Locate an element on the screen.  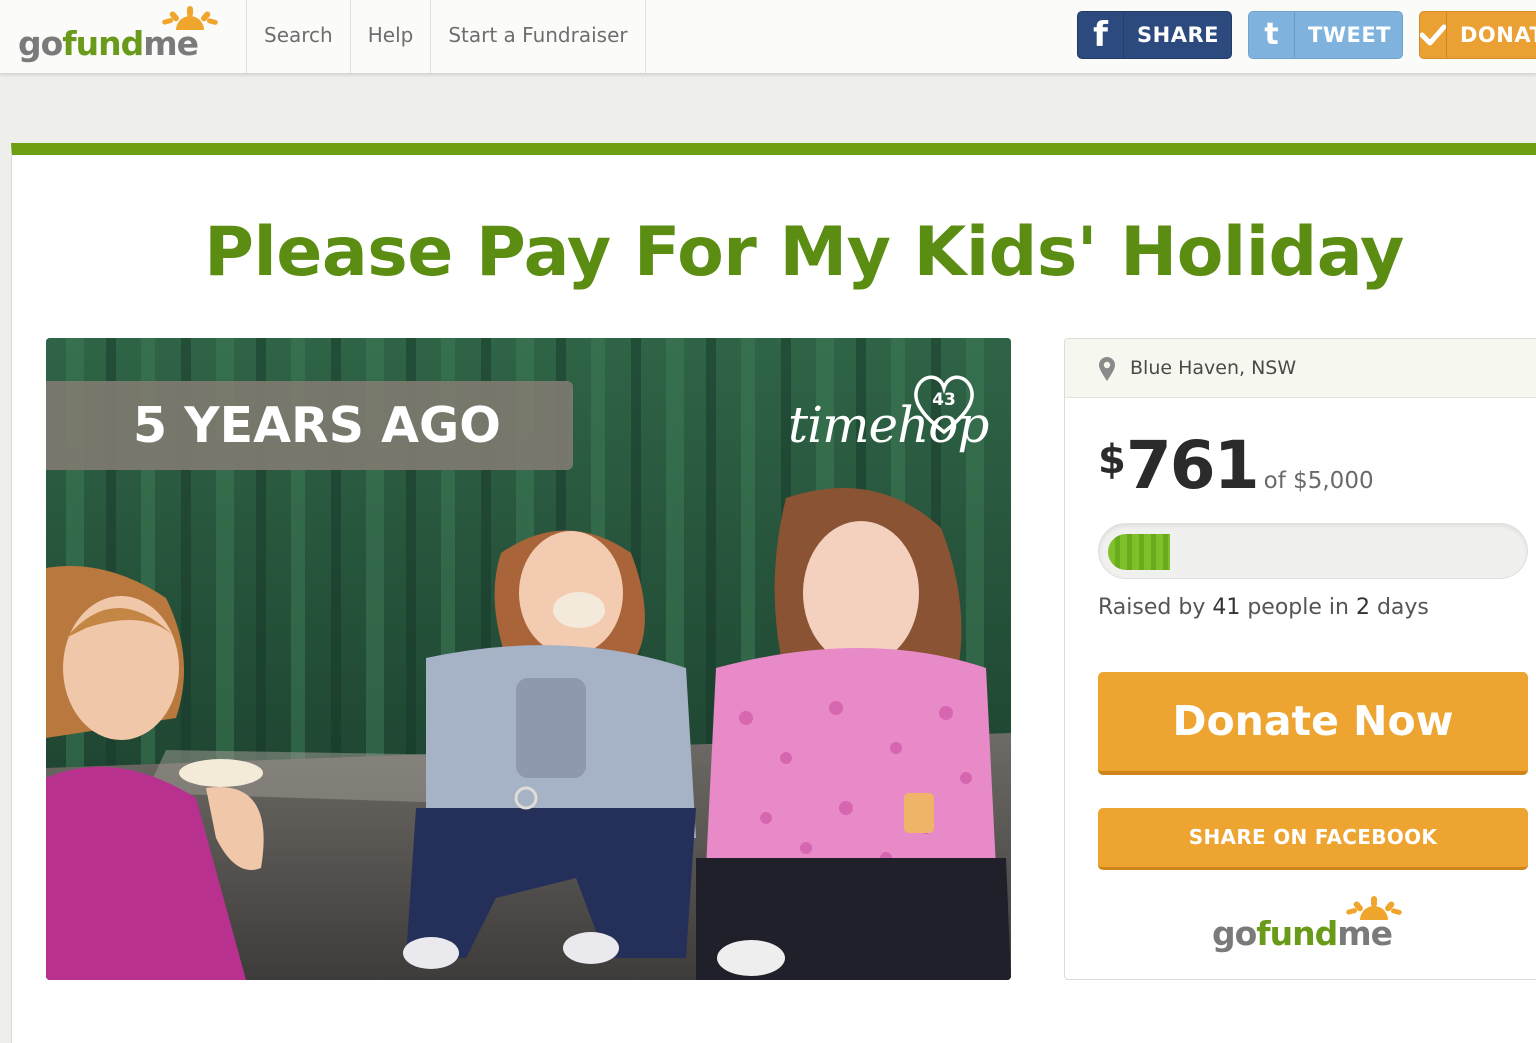
facebook-share-button: f SHARE is located at coordinates (1154, 35).